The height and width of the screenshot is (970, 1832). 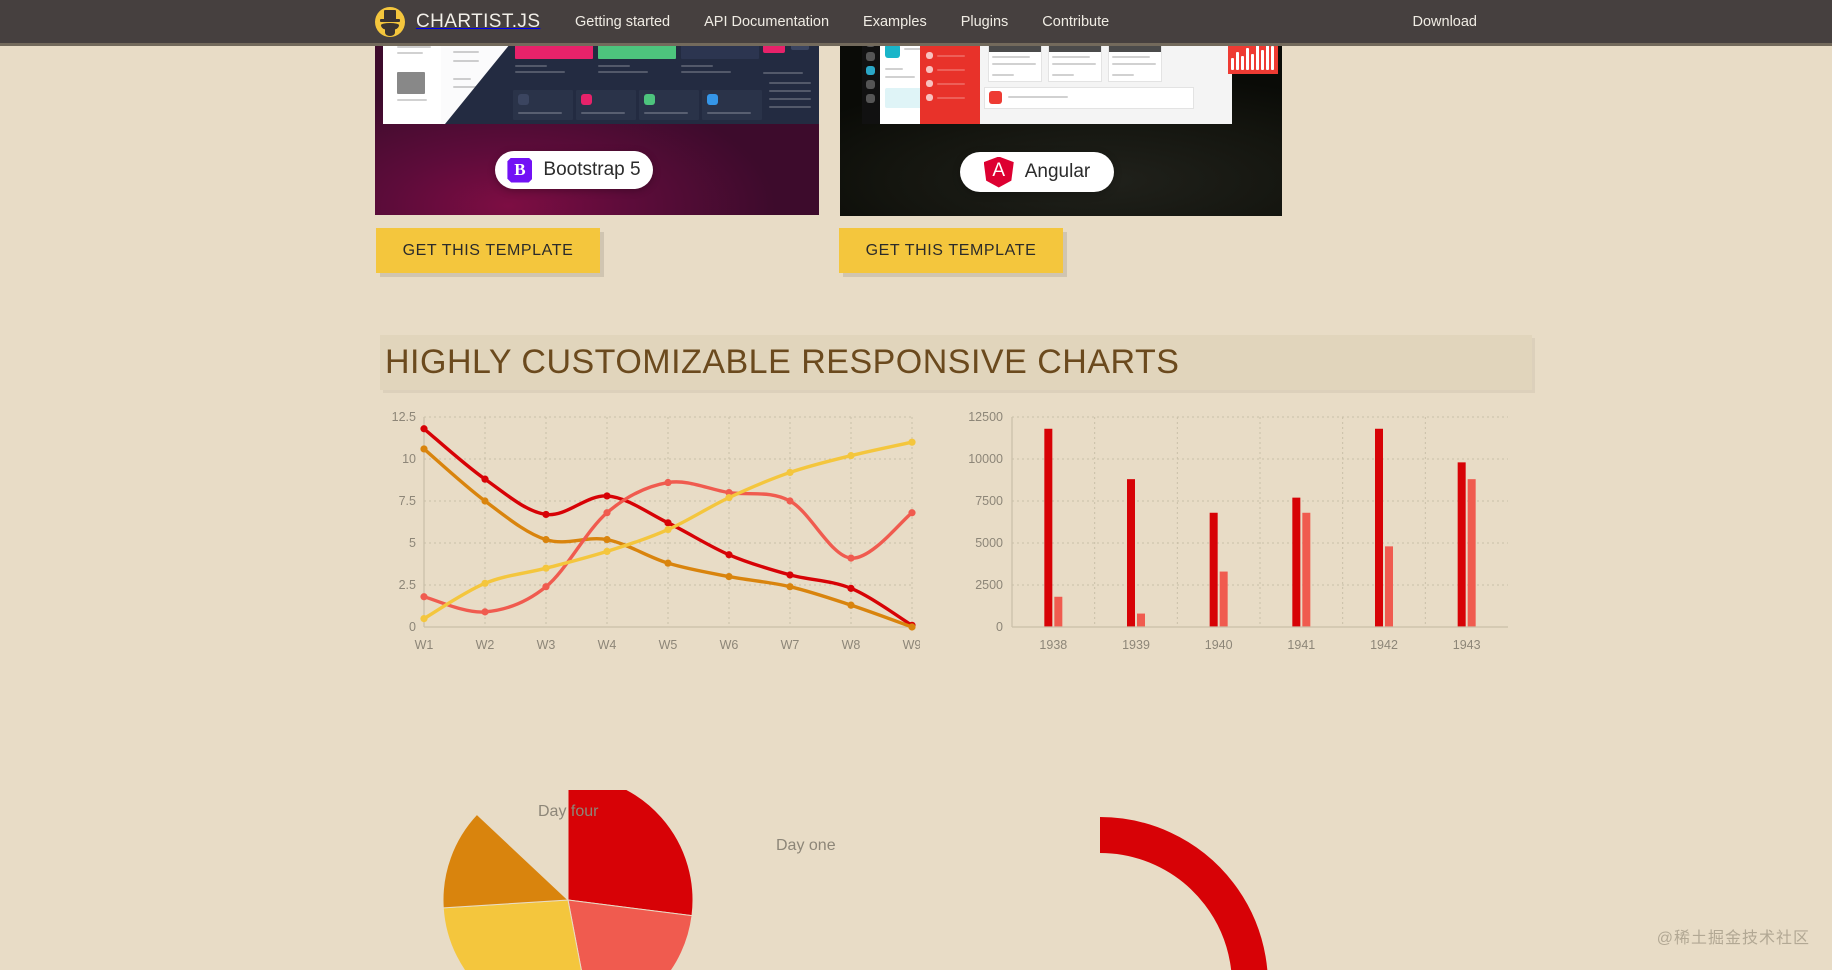 I want to click on line-chart-x-tick: W8, so click(x=851, y=645).